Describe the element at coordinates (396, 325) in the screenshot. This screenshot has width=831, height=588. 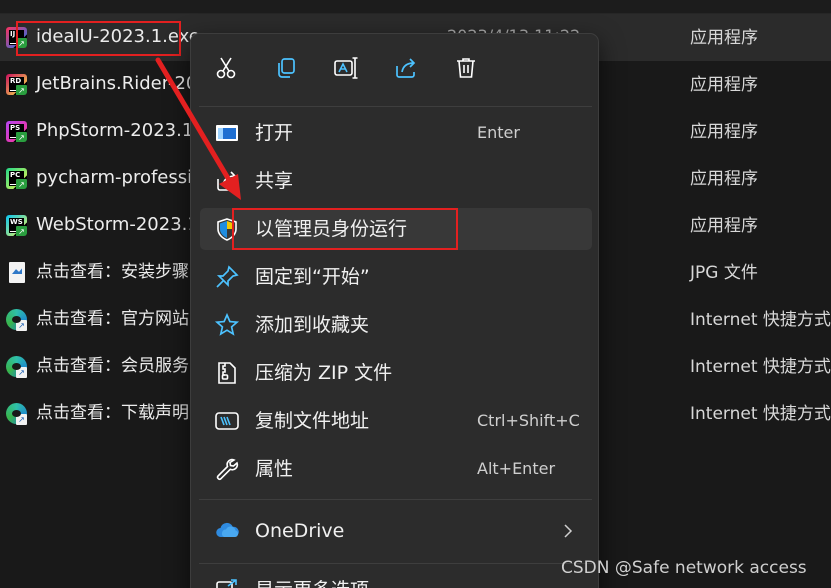
I see `menu-item-add-to-favorites: 添加到收藏夹` at that location.